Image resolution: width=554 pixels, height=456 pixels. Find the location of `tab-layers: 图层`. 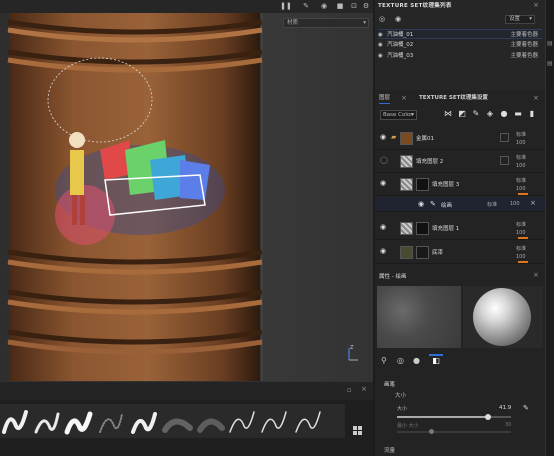

tab-layers: 图层 is located at coordinates (385, 98).